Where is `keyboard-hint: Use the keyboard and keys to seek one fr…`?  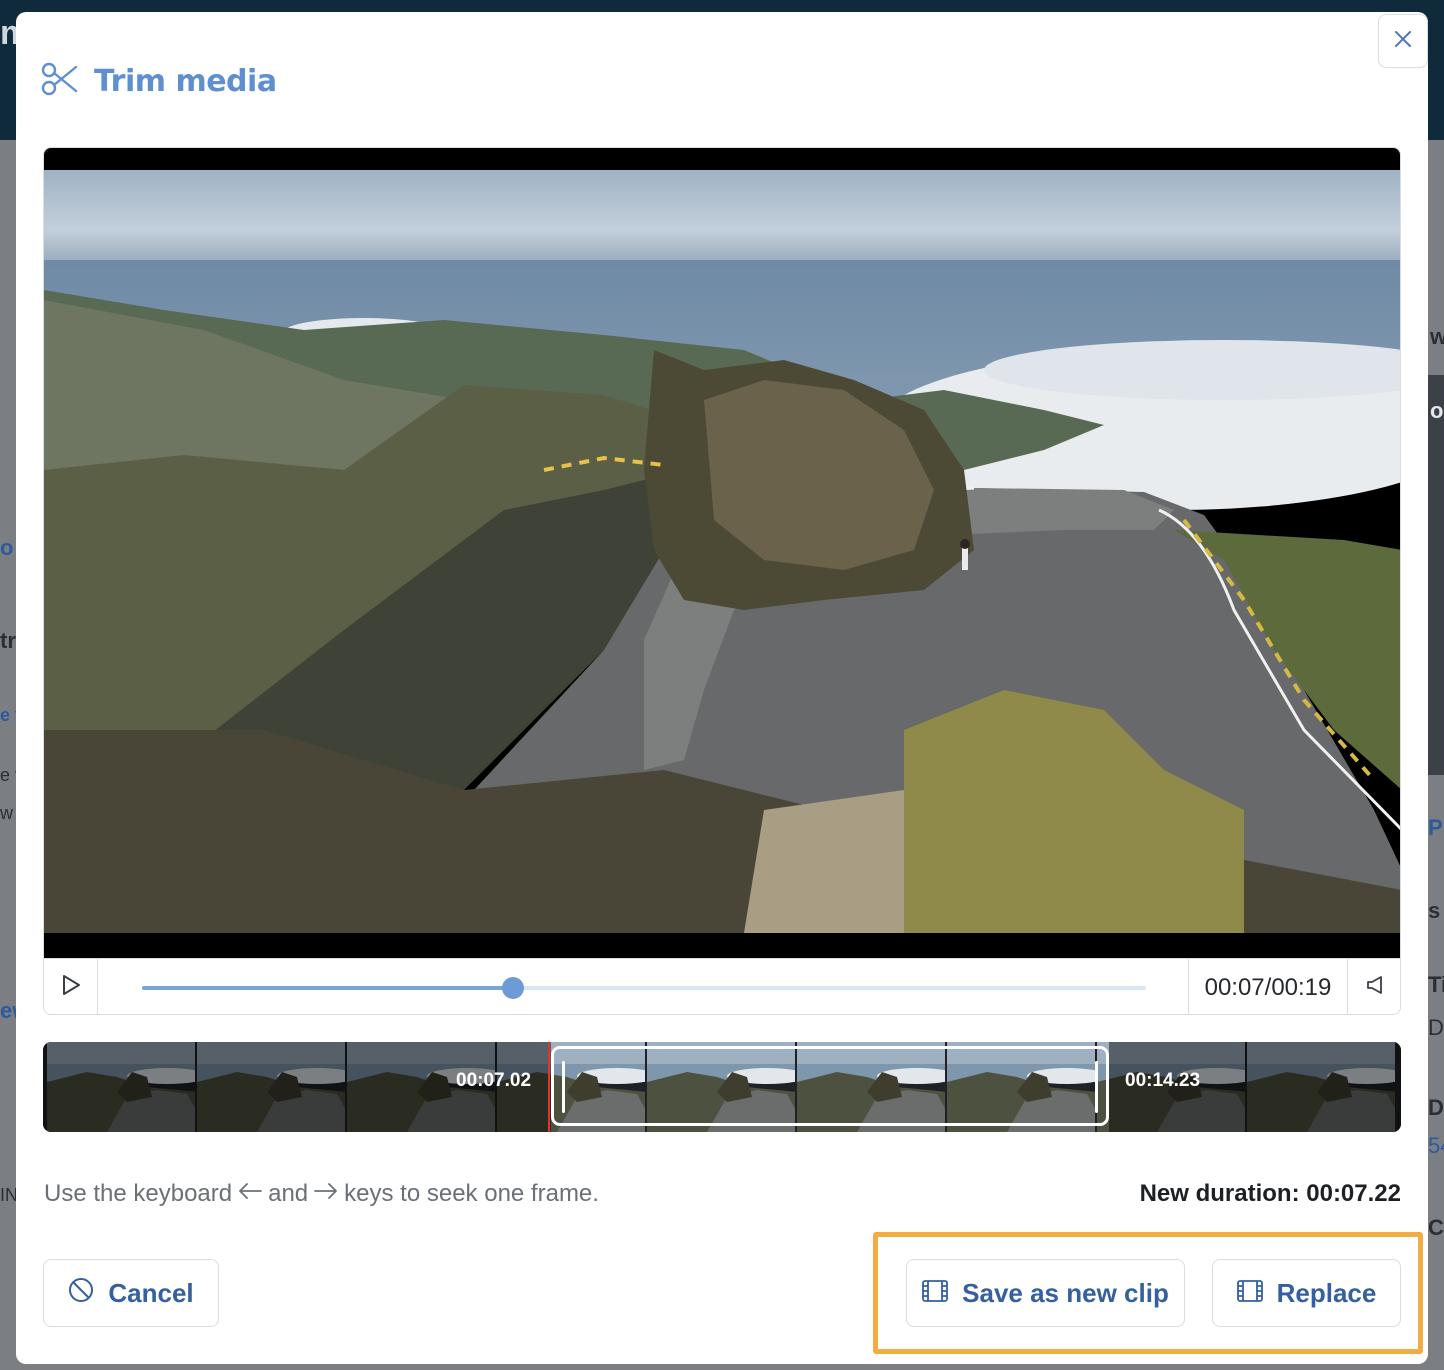 keyboard-hint: Use the keyboard and keys to seek one fr… is located at coordinates (321, 1194).